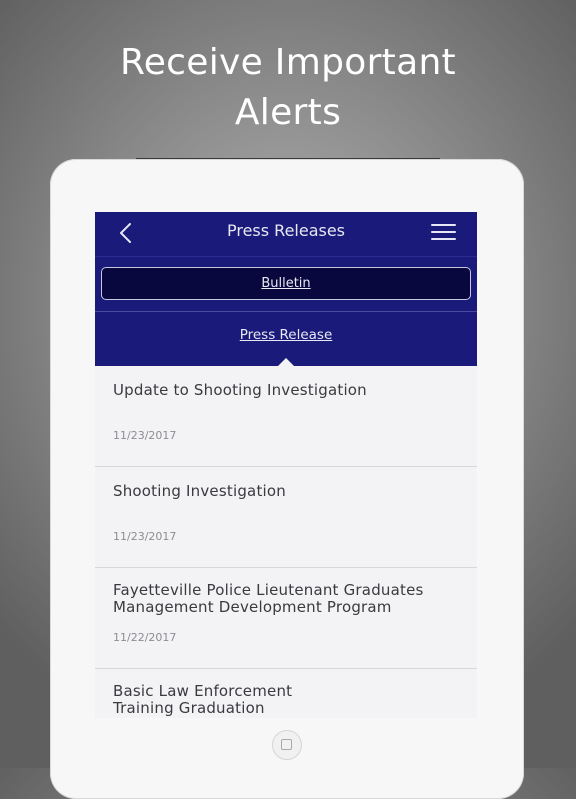  Describe the element at coordinates (199, 491) in the screenshot. I see `item-title-line: Shooting Investigation` at that location.